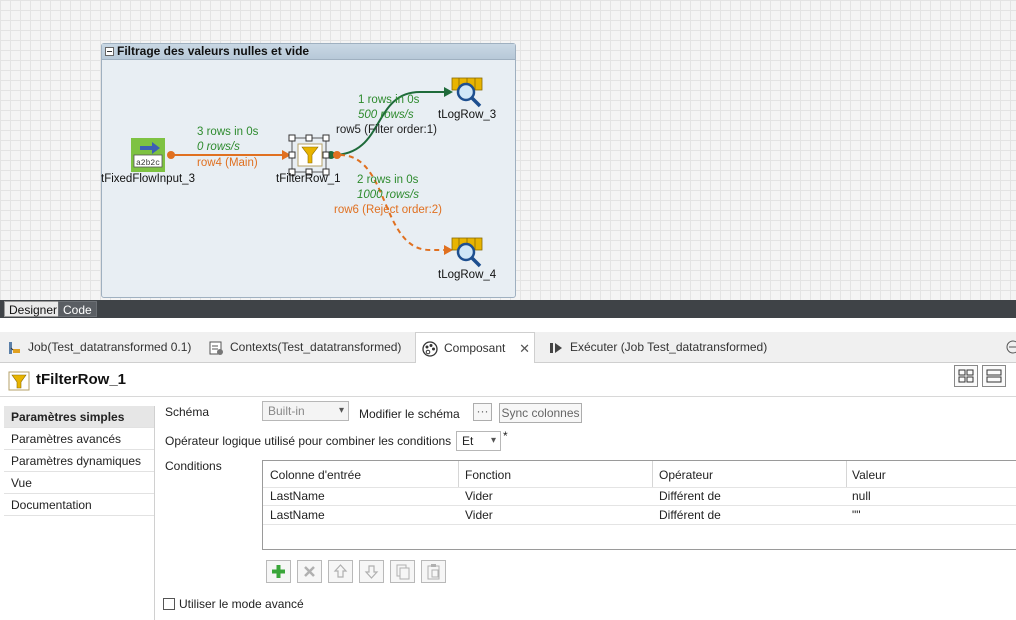 The width and height of the screenshot is (1016, 620). I want to click on close-icon: ✕, so click(524, 348).